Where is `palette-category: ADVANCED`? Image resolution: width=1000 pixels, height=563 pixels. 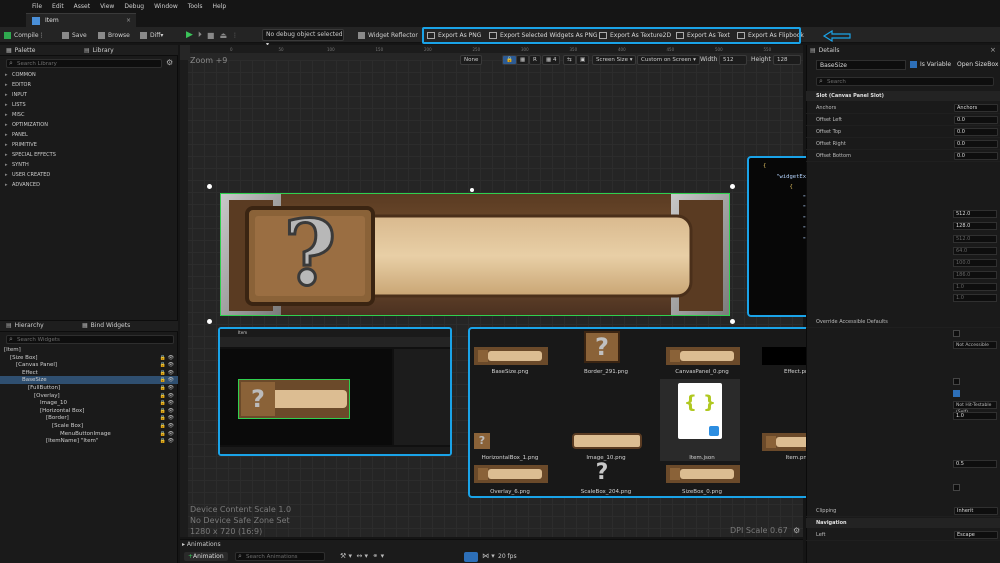 palette-category: ADVANCED is located at coordinates (89, 185).